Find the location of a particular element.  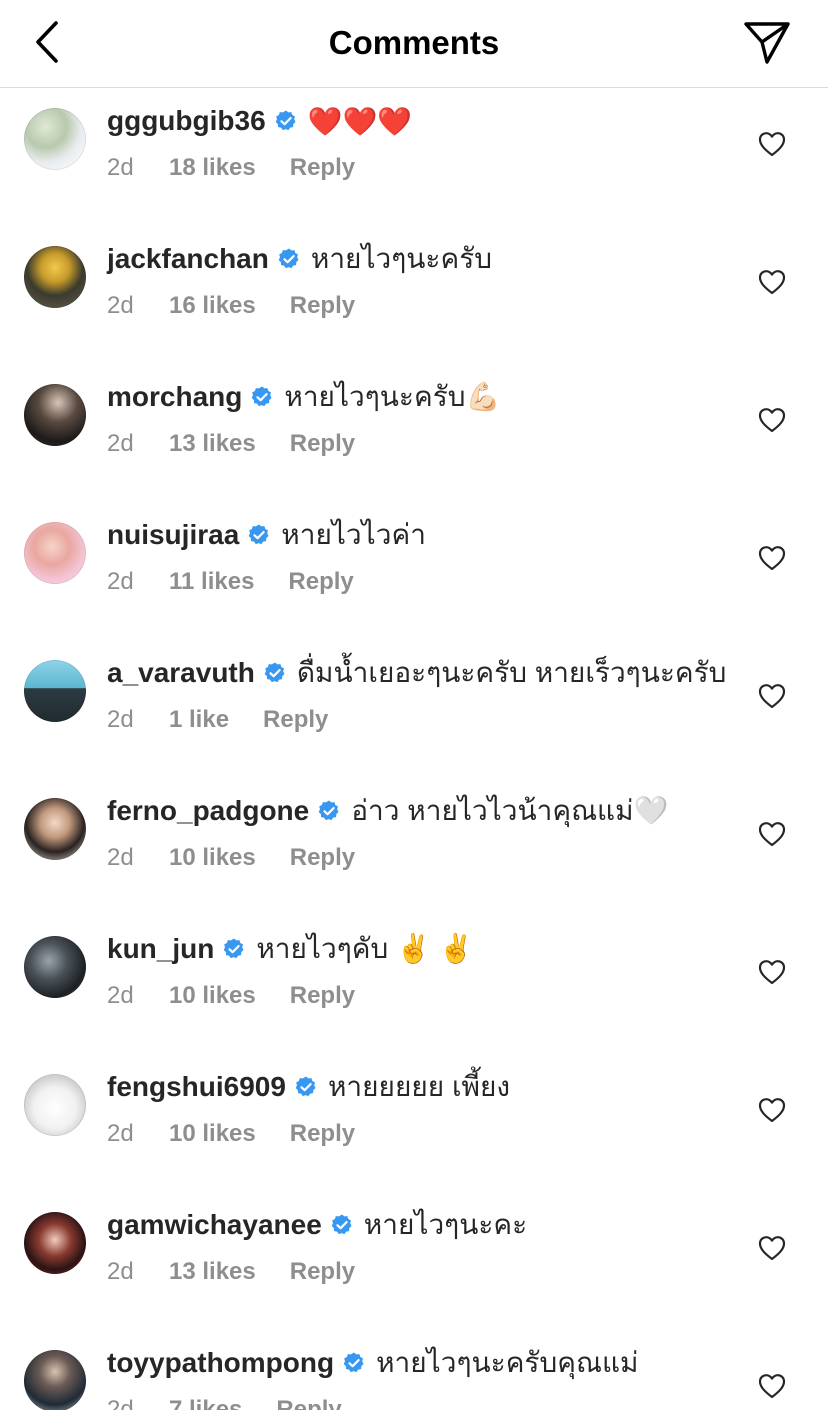

comment-username: a_varavuth is located at coordinates (181, 673).